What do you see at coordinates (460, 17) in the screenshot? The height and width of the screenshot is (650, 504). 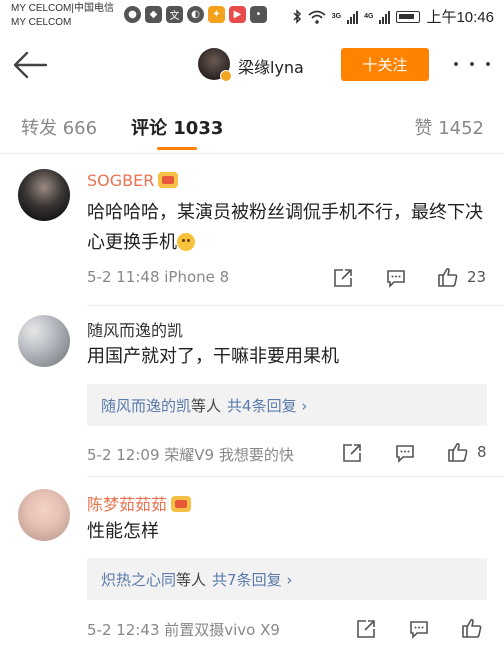 I see `clock: 上午10:46` at bounding box center [460, 17].